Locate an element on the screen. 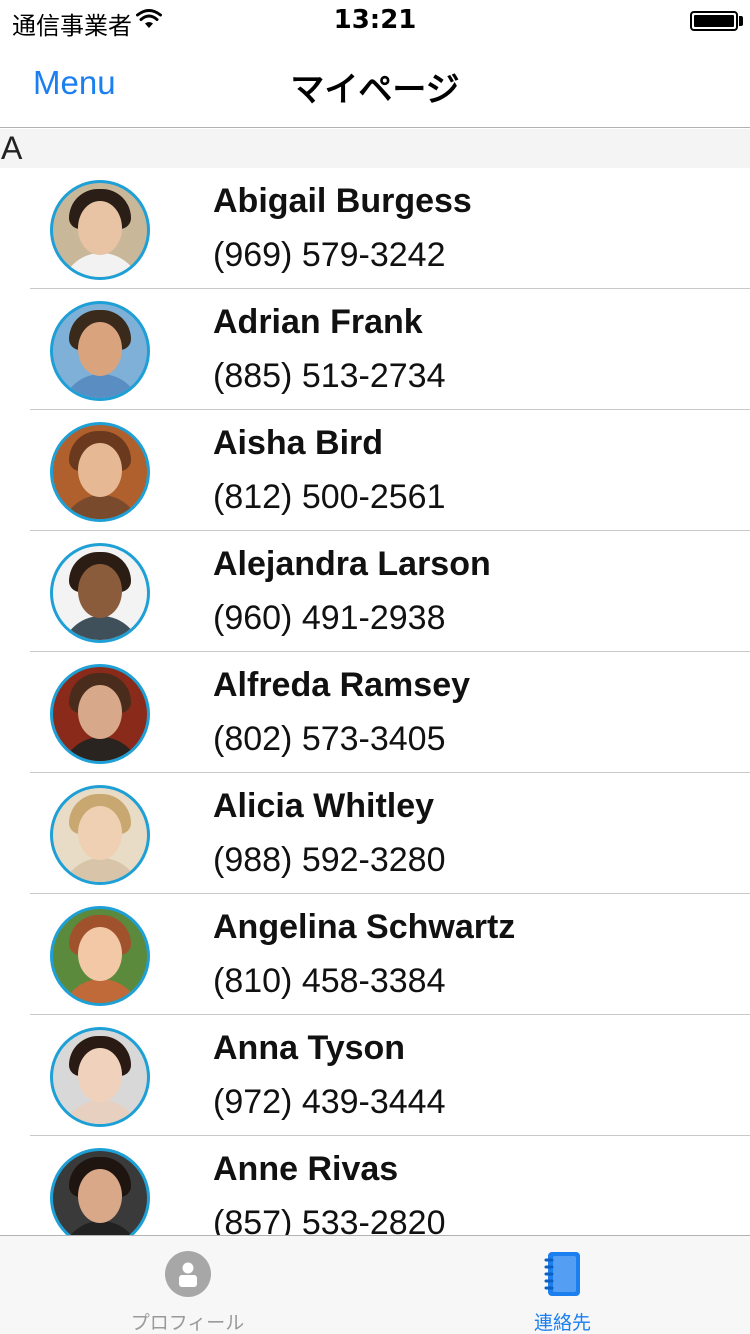  contact-name: Anna Tyson is located at coordinates (309, 1048).